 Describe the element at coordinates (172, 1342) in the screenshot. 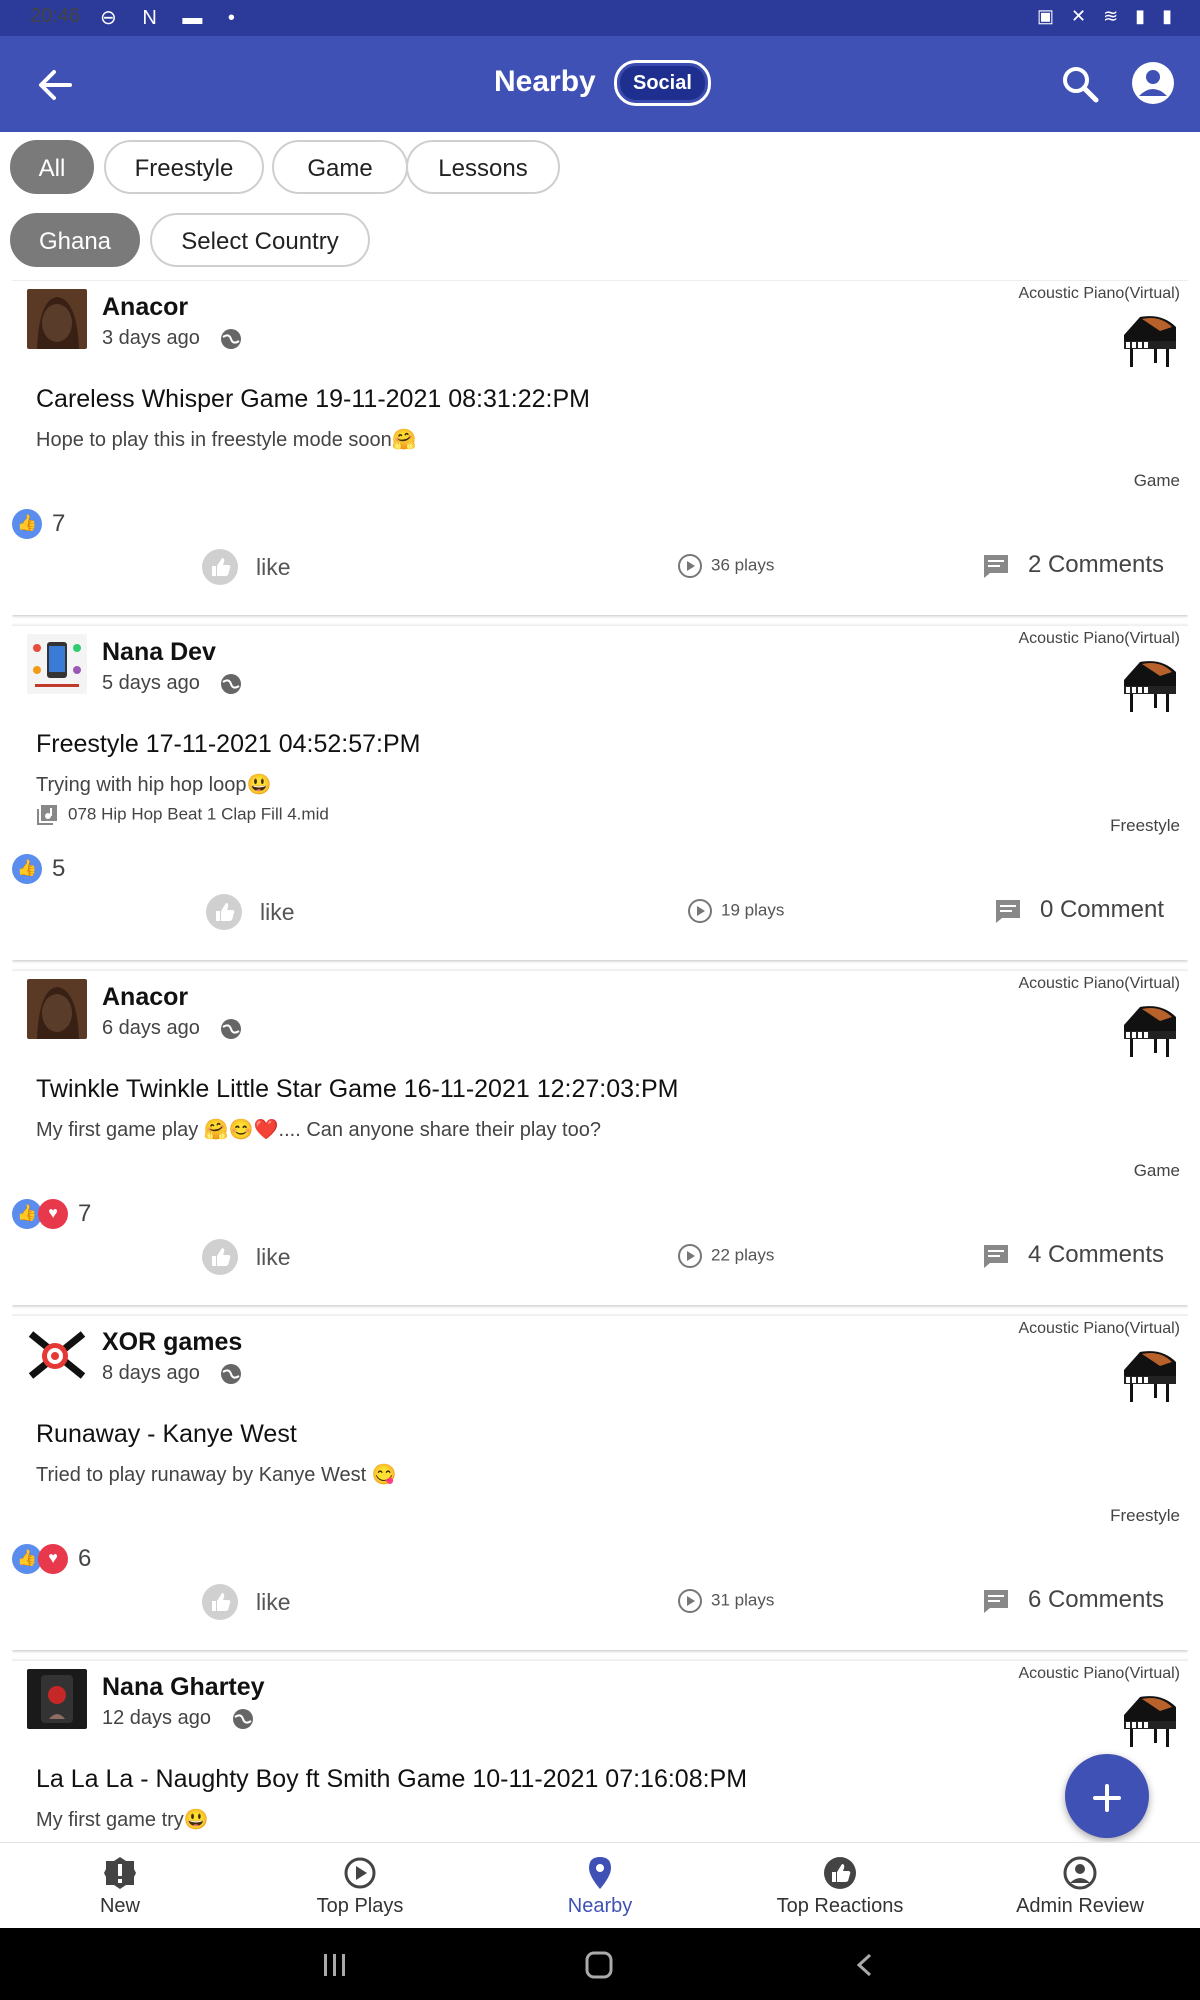

I see `post-username: XOR games` at that location.